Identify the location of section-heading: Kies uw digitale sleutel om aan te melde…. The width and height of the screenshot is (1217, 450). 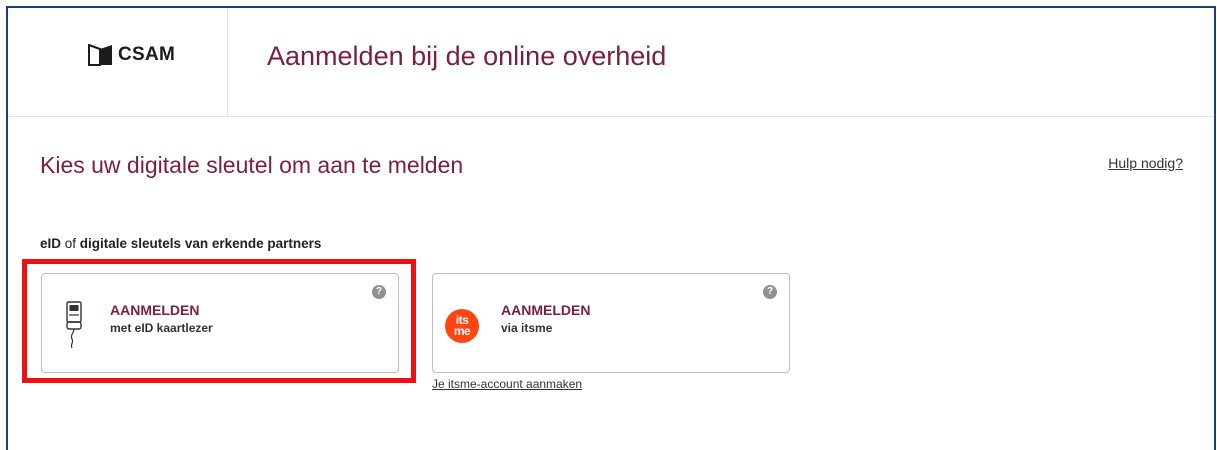
(252, 165).